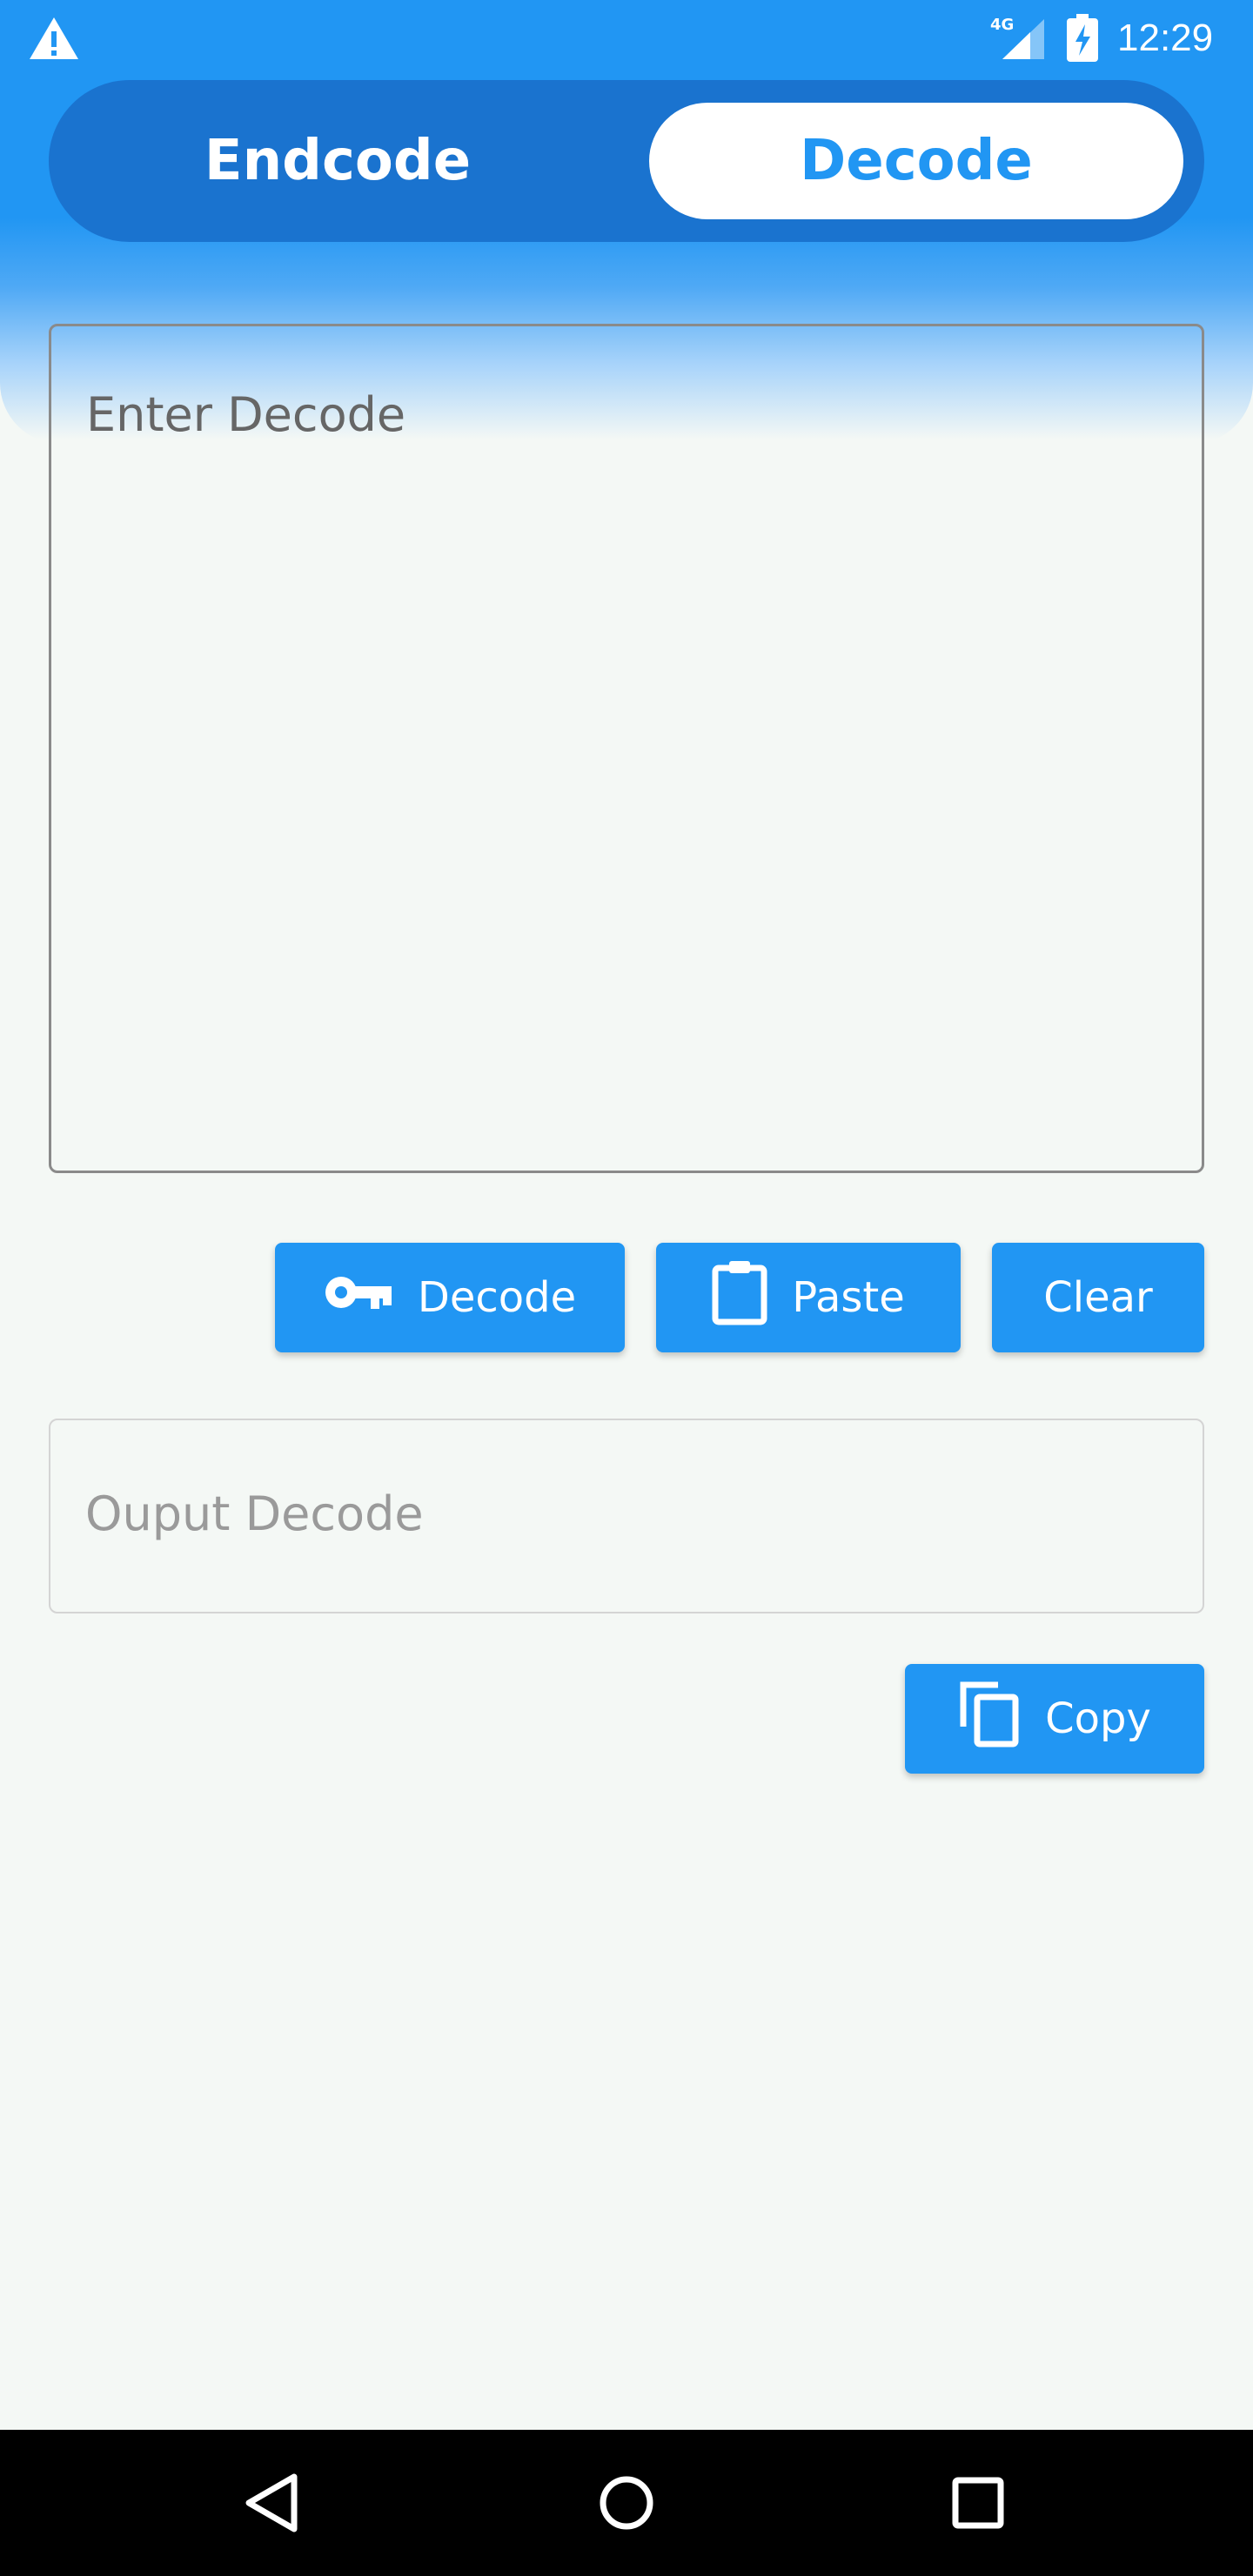  What do you see at coordinates (497, 1297) in the screenshot?
I see `decode-button-label: Decode` at bounding box center [497, 1297].